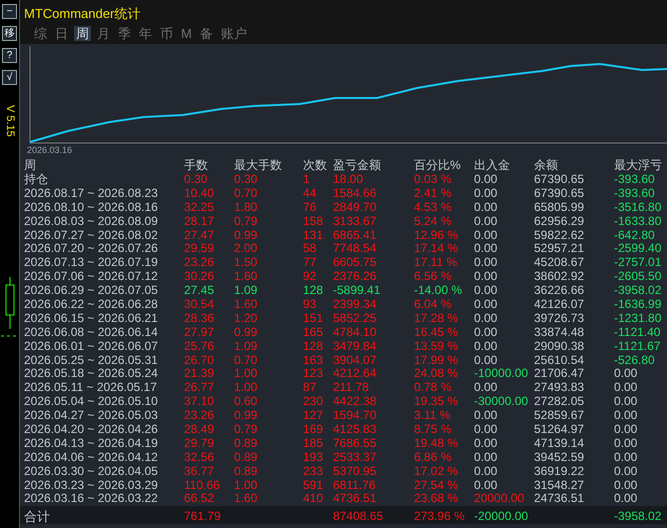 This screenshot has height=528, width=667. What do you see at coordinates (502, 402) in the screenshot?
I see `table-cell-text: -30000.00` at bounding box center [502, 402].